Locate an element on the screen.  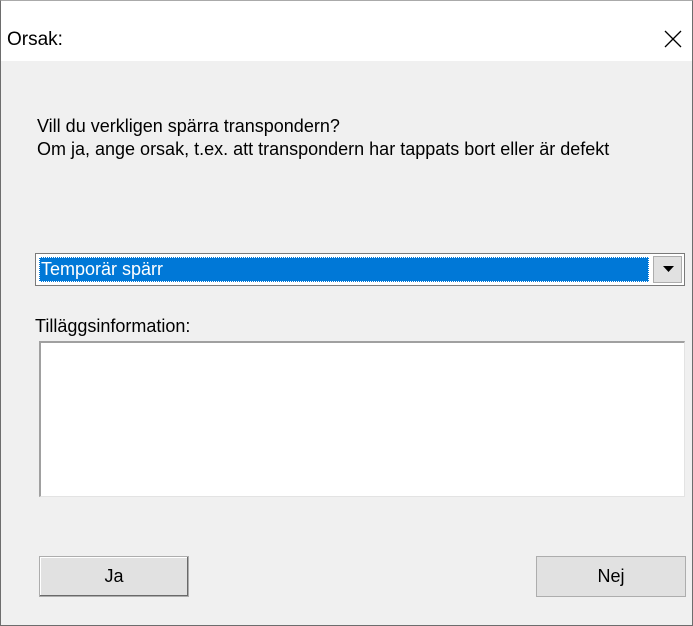
reason-dropdown: Temporär spärr is located at coordinates (360, 269).